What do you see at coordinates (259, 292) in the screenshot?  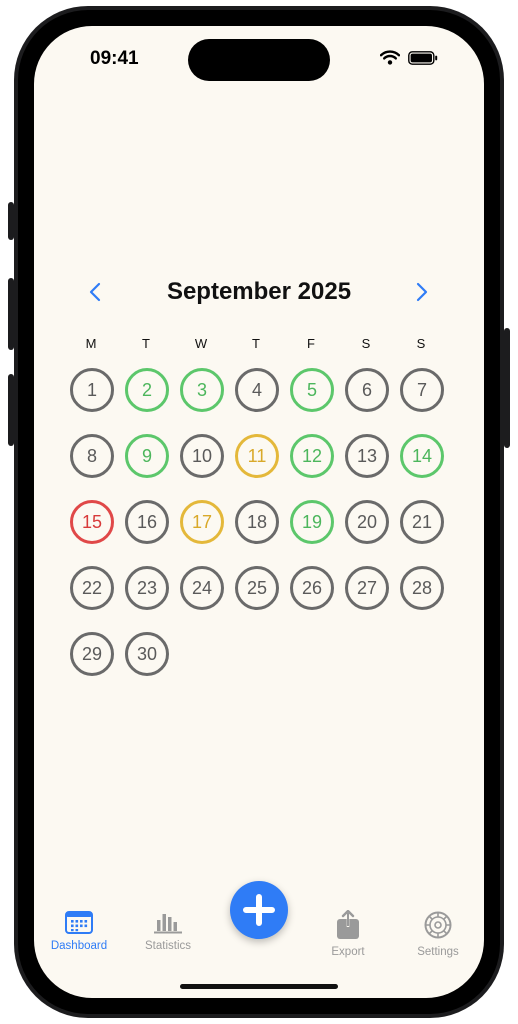 I see `calendar-header: September 2025` at bounding box center [259, 292].